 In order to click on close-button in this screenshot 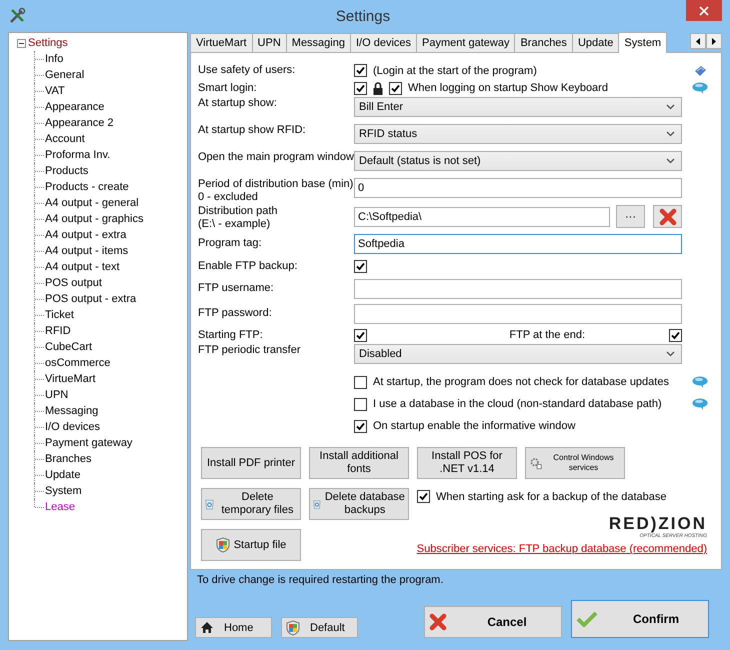, I will do `click(704, 10)`.